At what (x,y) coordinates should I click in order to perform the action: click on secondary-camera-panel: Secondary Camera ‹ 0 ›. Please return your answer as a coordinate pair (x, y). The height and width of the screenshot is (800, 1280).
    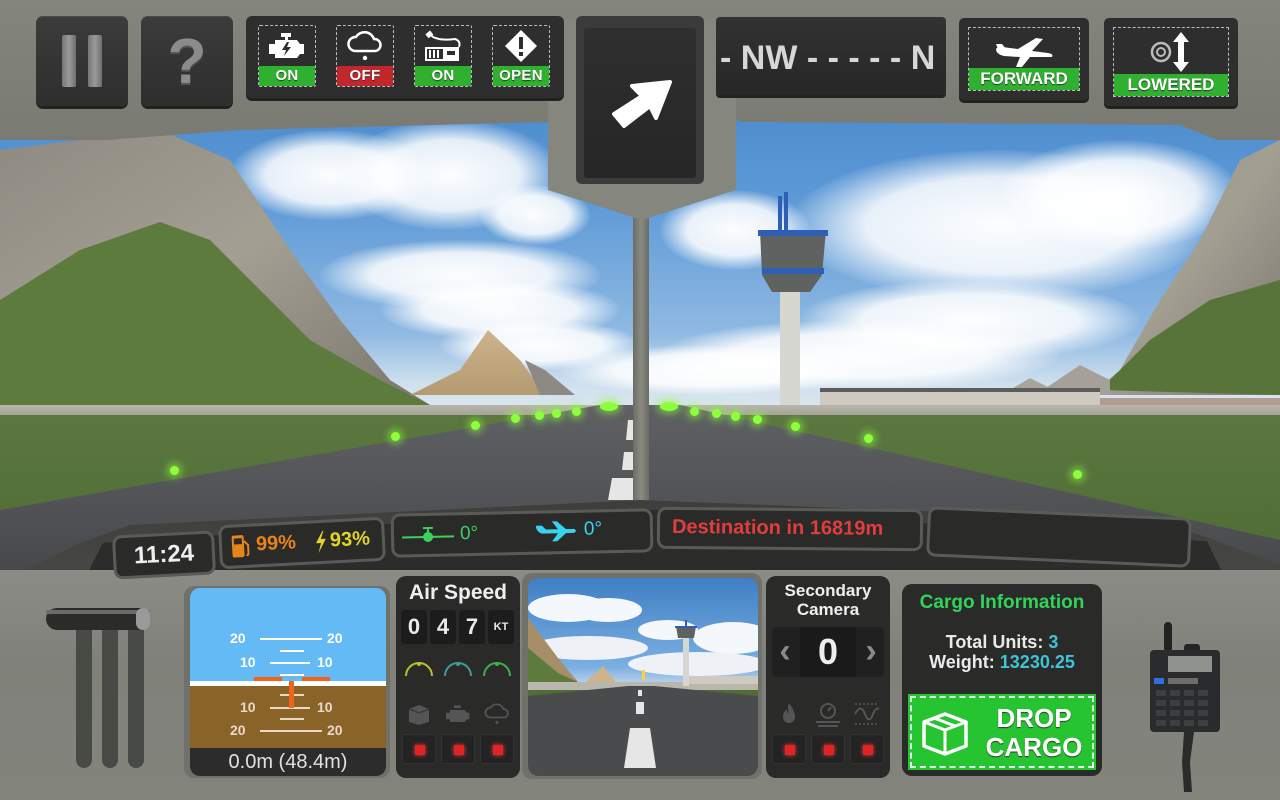
    Looking at the image, I should click on (828, 677).